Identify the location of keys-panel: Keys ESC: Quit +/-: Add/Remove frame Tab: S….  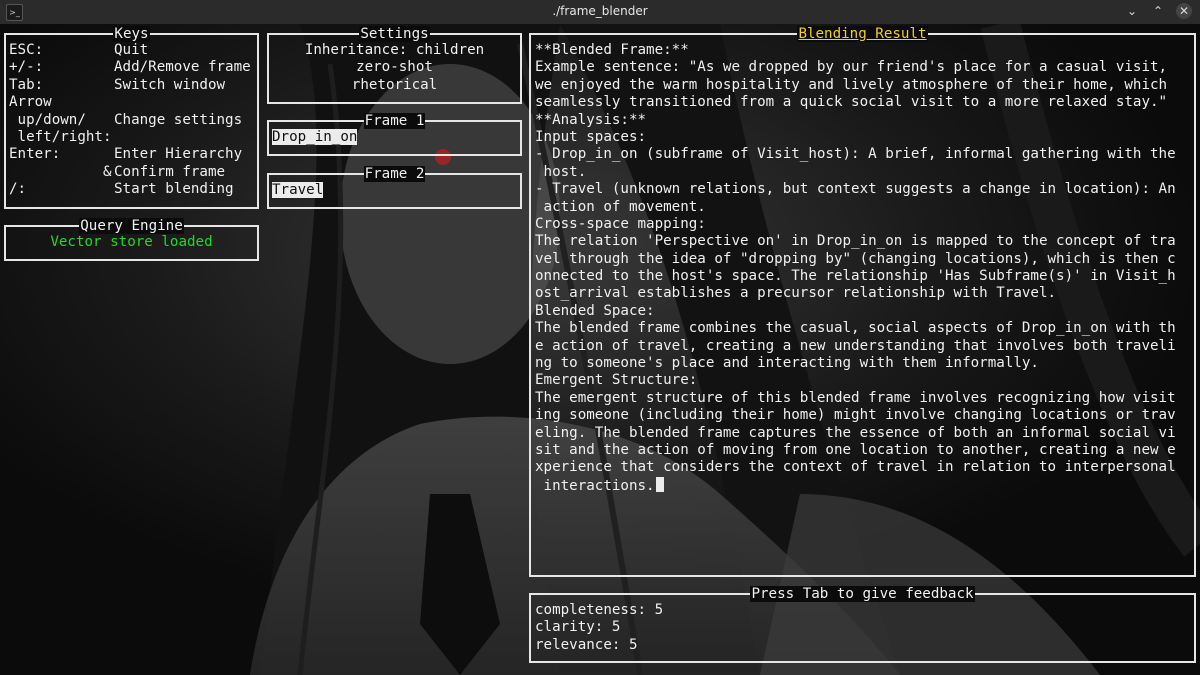
(131, 117).